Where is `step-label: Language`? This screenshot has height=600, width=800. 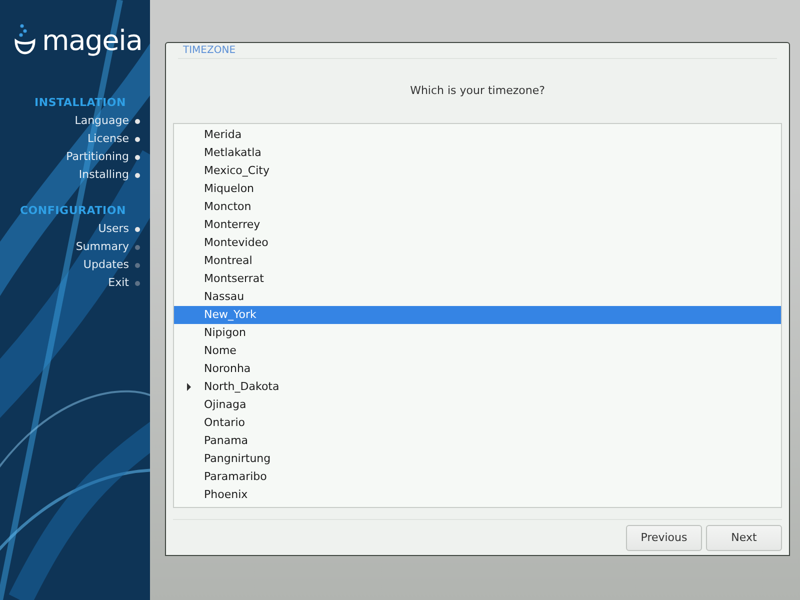 step-label: Language is located at coordinates (101, 120).